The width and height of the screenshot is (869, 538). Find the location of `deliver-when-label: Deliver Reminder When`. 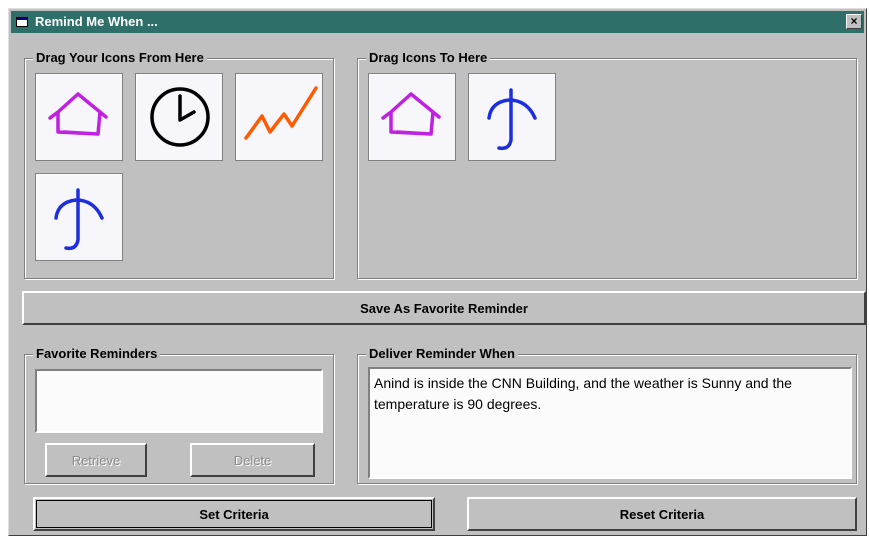

deliver-when-label: Deliver Reminder When is located at coordinates (442, 353).